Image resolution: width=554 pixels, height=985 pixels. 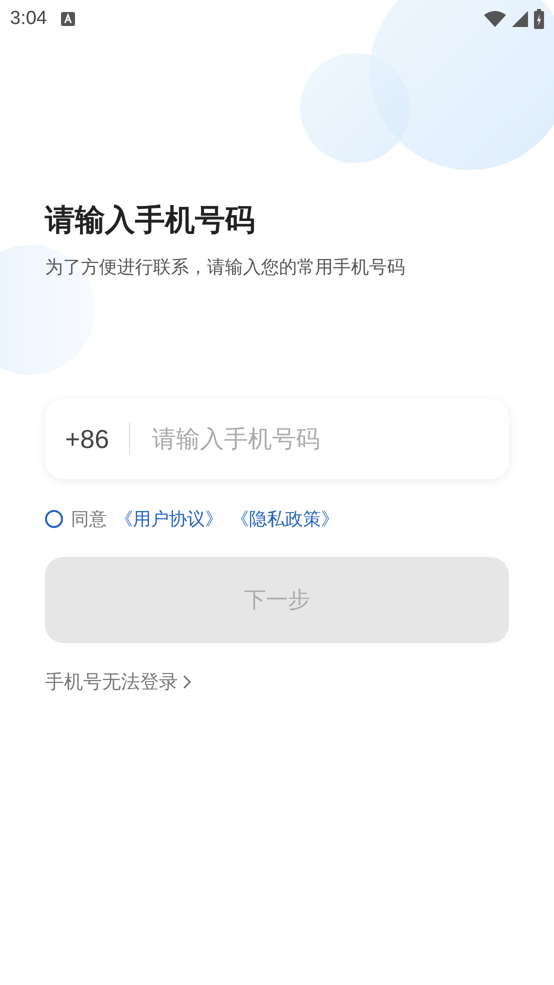 What do you see at coordinates (187, 682) in the screenshot?
I see `chevron-right-icon` at bounding box center [187, 682].